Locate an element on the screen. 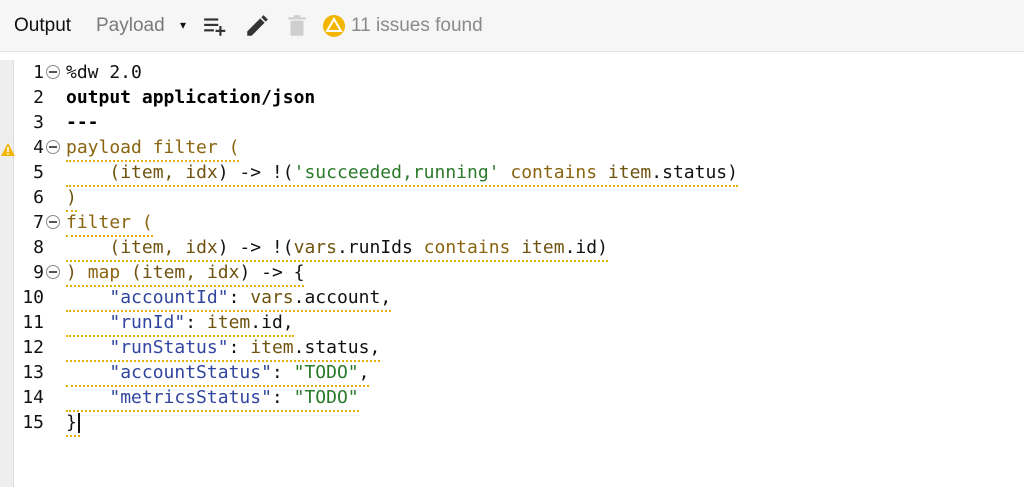  panel-title: Output is located at coordinates (43, 25).